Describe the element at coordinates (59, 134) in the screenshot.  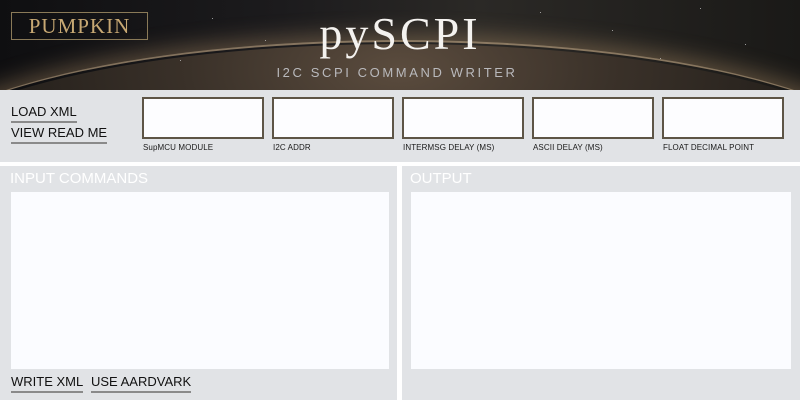
I see `view-read-me-link: VIEW READ ME` at that location.